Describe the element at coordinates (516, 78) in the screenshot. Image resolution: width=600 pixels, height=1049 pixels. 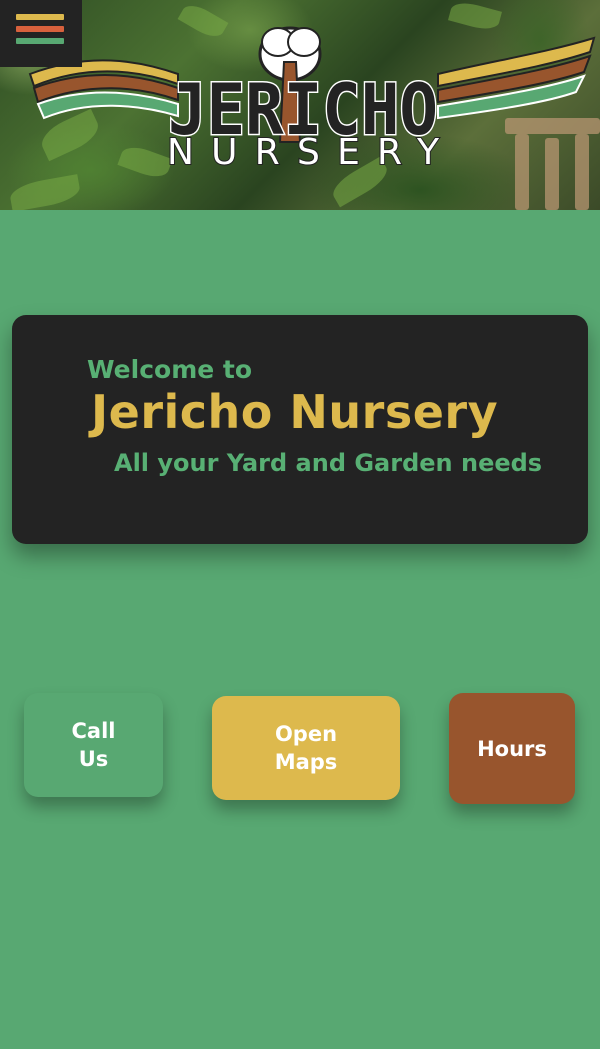
I see `logo-stripes-right` at that location.